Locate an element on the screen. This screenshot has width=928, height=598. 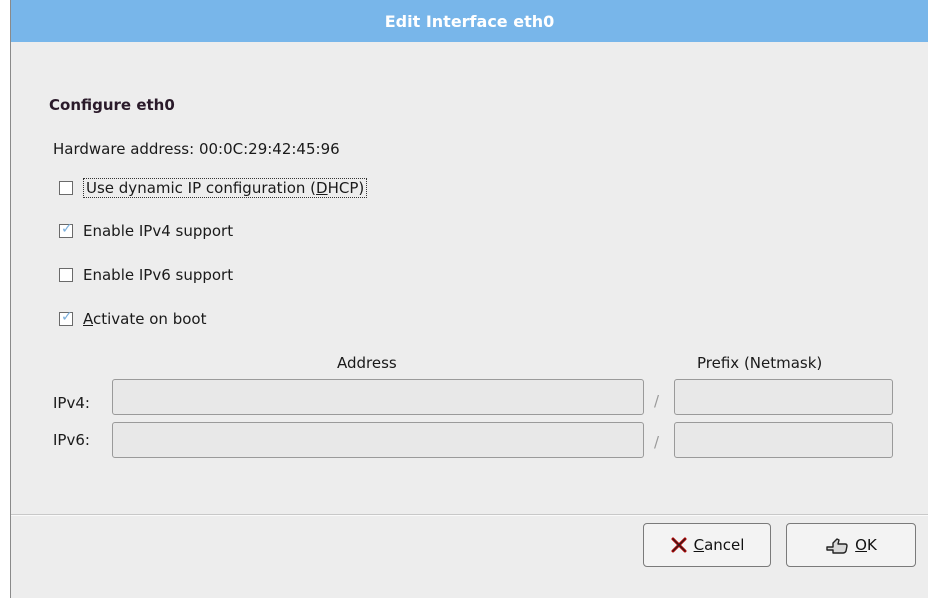
ipv4-label: Enable IPv4 support is located at coordinates (158, 231).